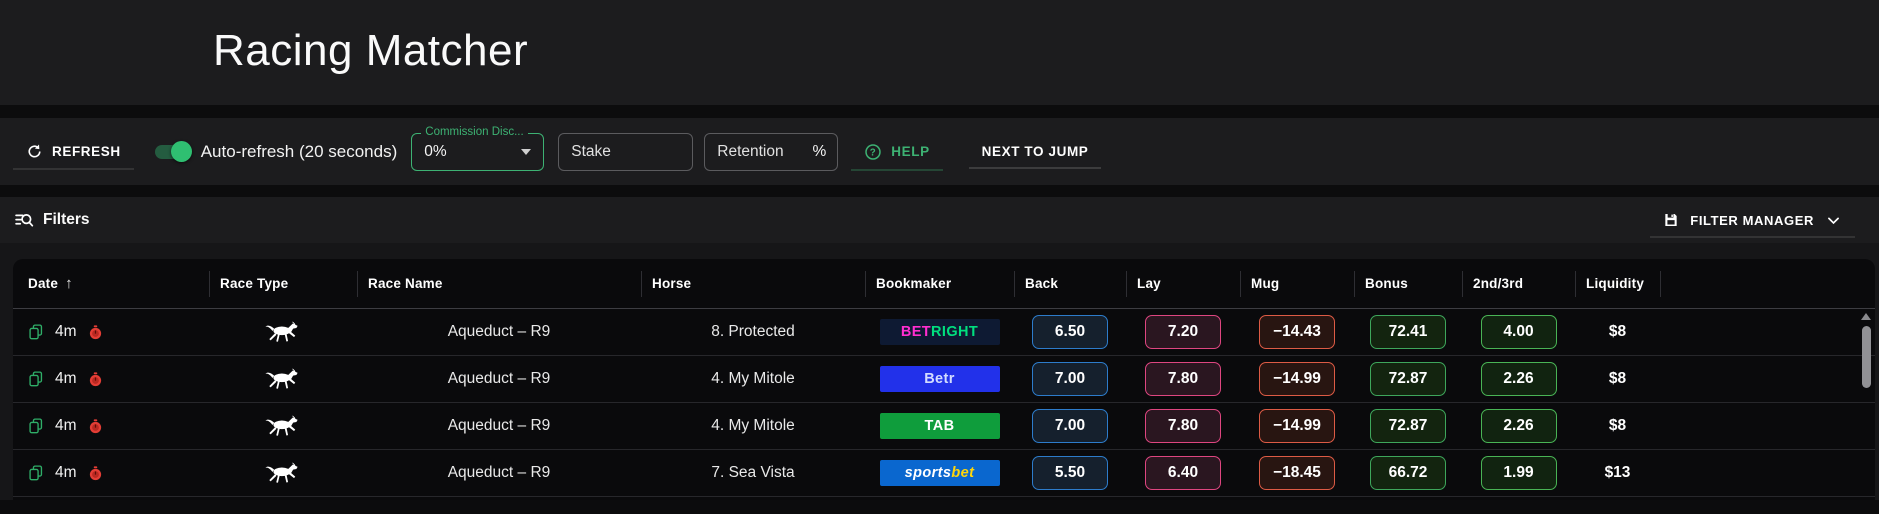 The width and height of the screenshot is (1879, 514). Describe the element at coordinates (1518, 332) in the screenshot. I see `second-third-value: 4.00` at that location.